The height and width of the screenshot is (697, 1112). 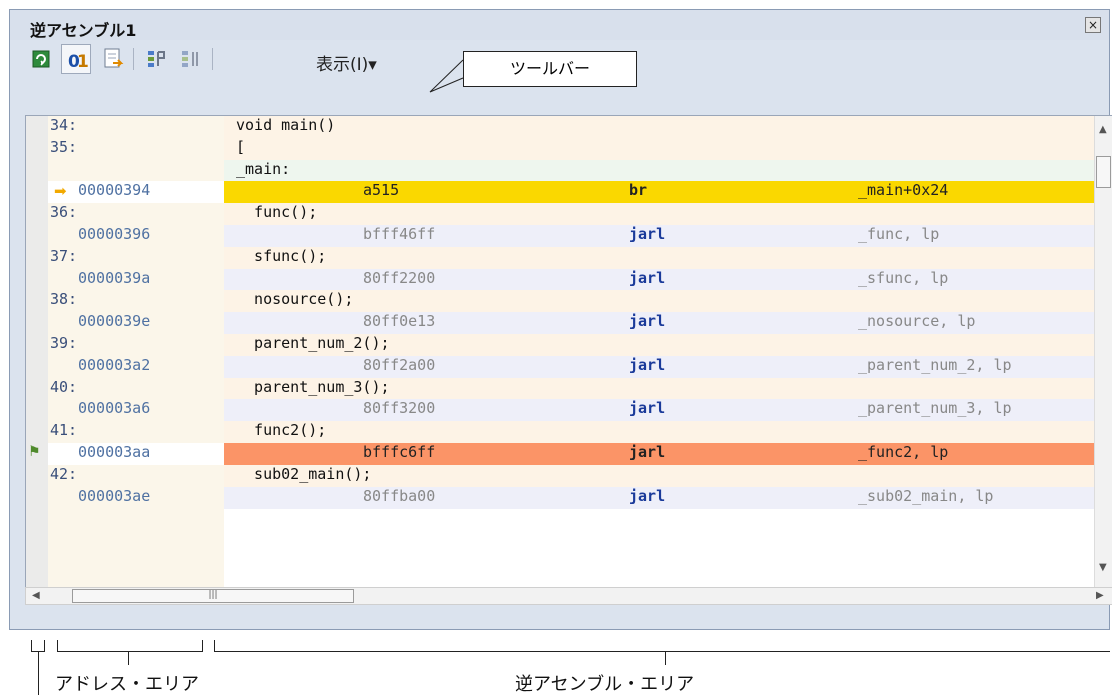 I want to click on opcode: 80ff2a00, so click(x=399, y=364).